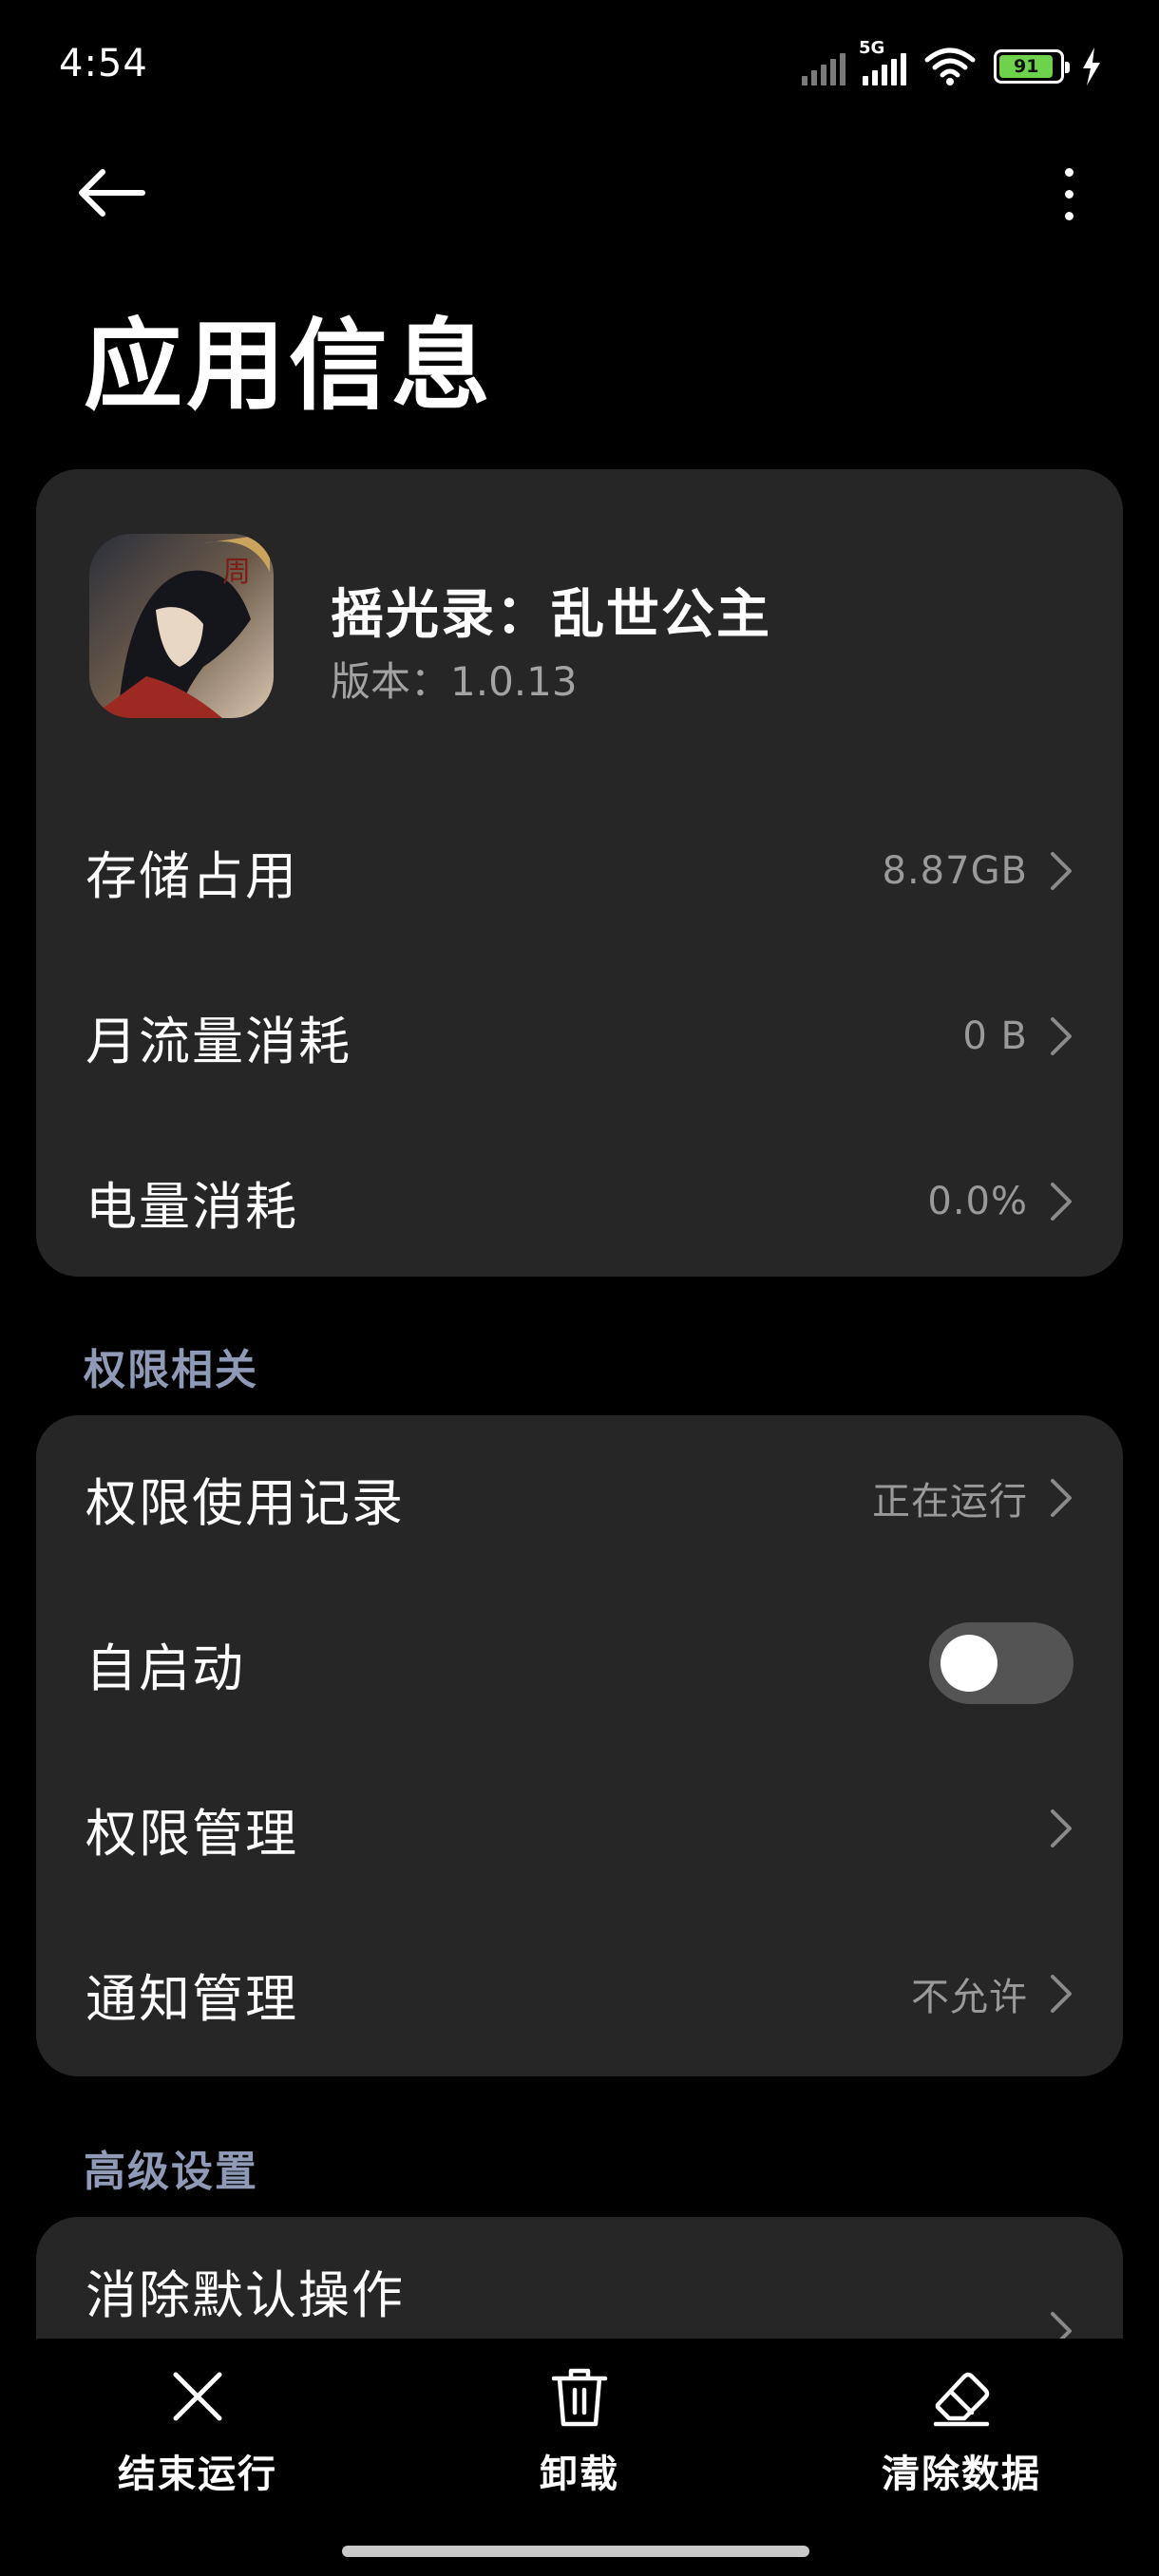 Image resolution: width=1159 pixels, height=2576 pixels. What do you see at coordinates (1091, 66) in the screenshot?
I see `charging-icon` at bounding box center [1091, 66].